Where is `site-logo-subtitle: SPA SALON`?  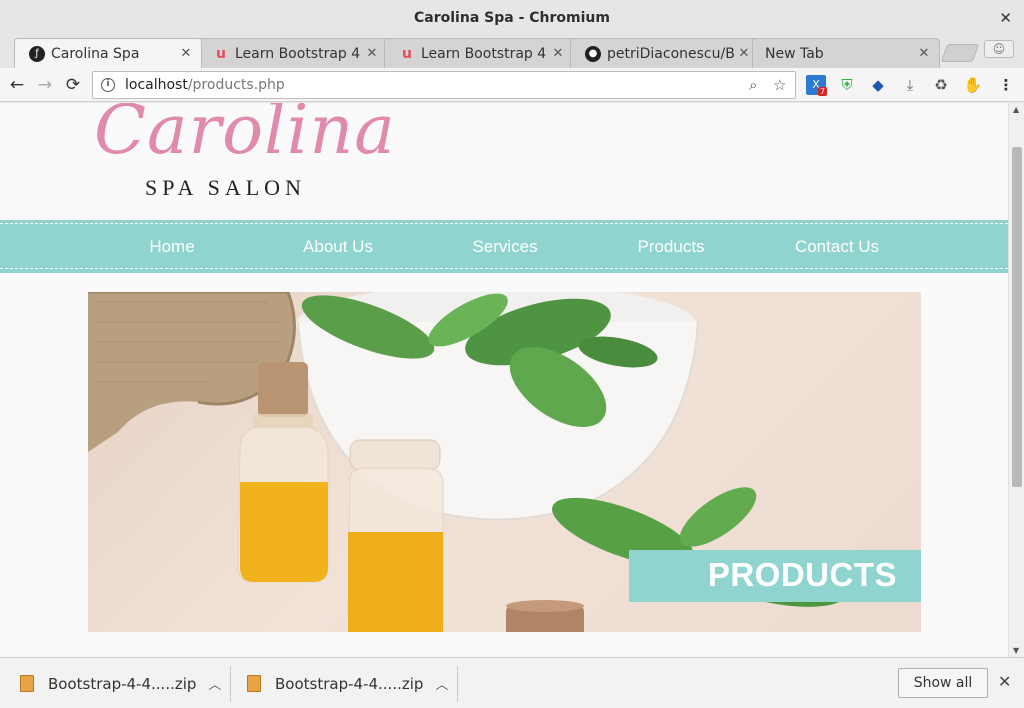
site-logo-subtitle: SPA SALON is located at coordinates (225, 187).